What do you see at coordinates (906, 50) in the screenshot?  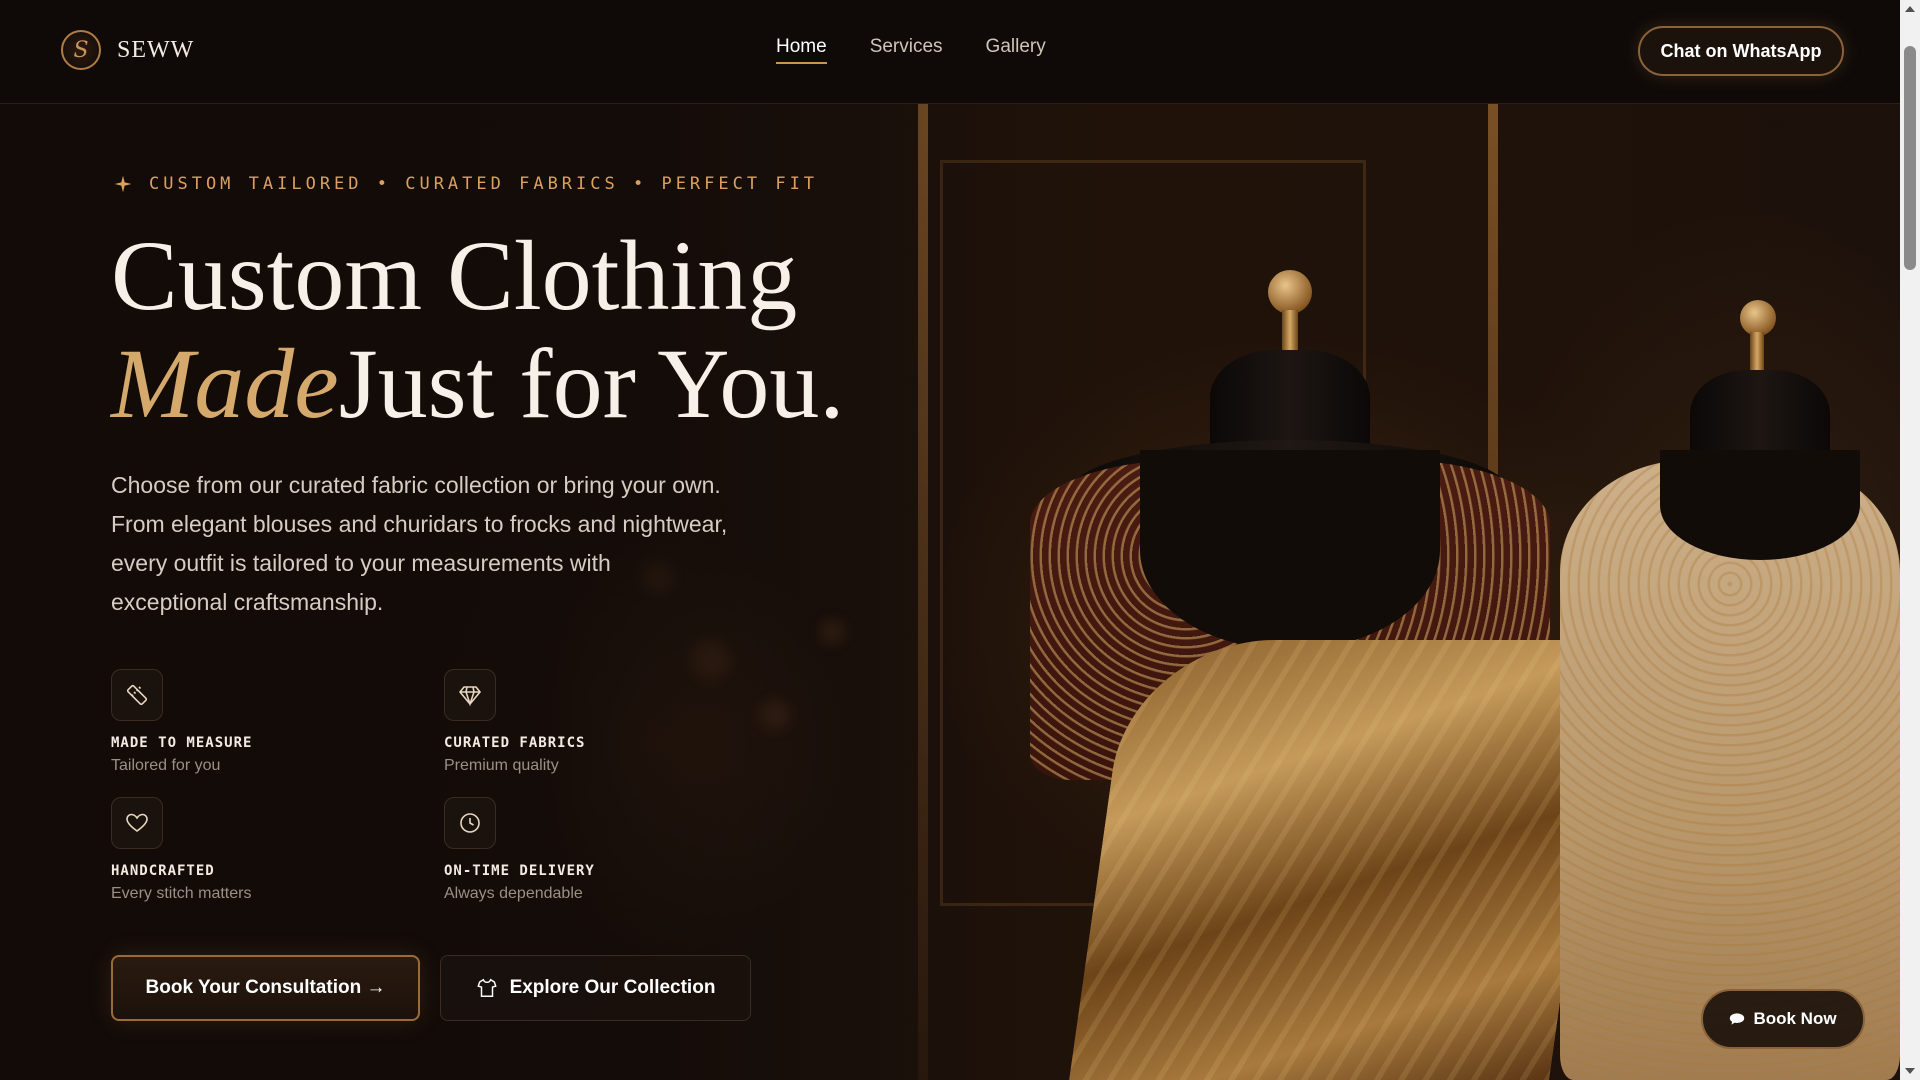 I see `nav-link-services: Services` at bounding box center [906, 50].